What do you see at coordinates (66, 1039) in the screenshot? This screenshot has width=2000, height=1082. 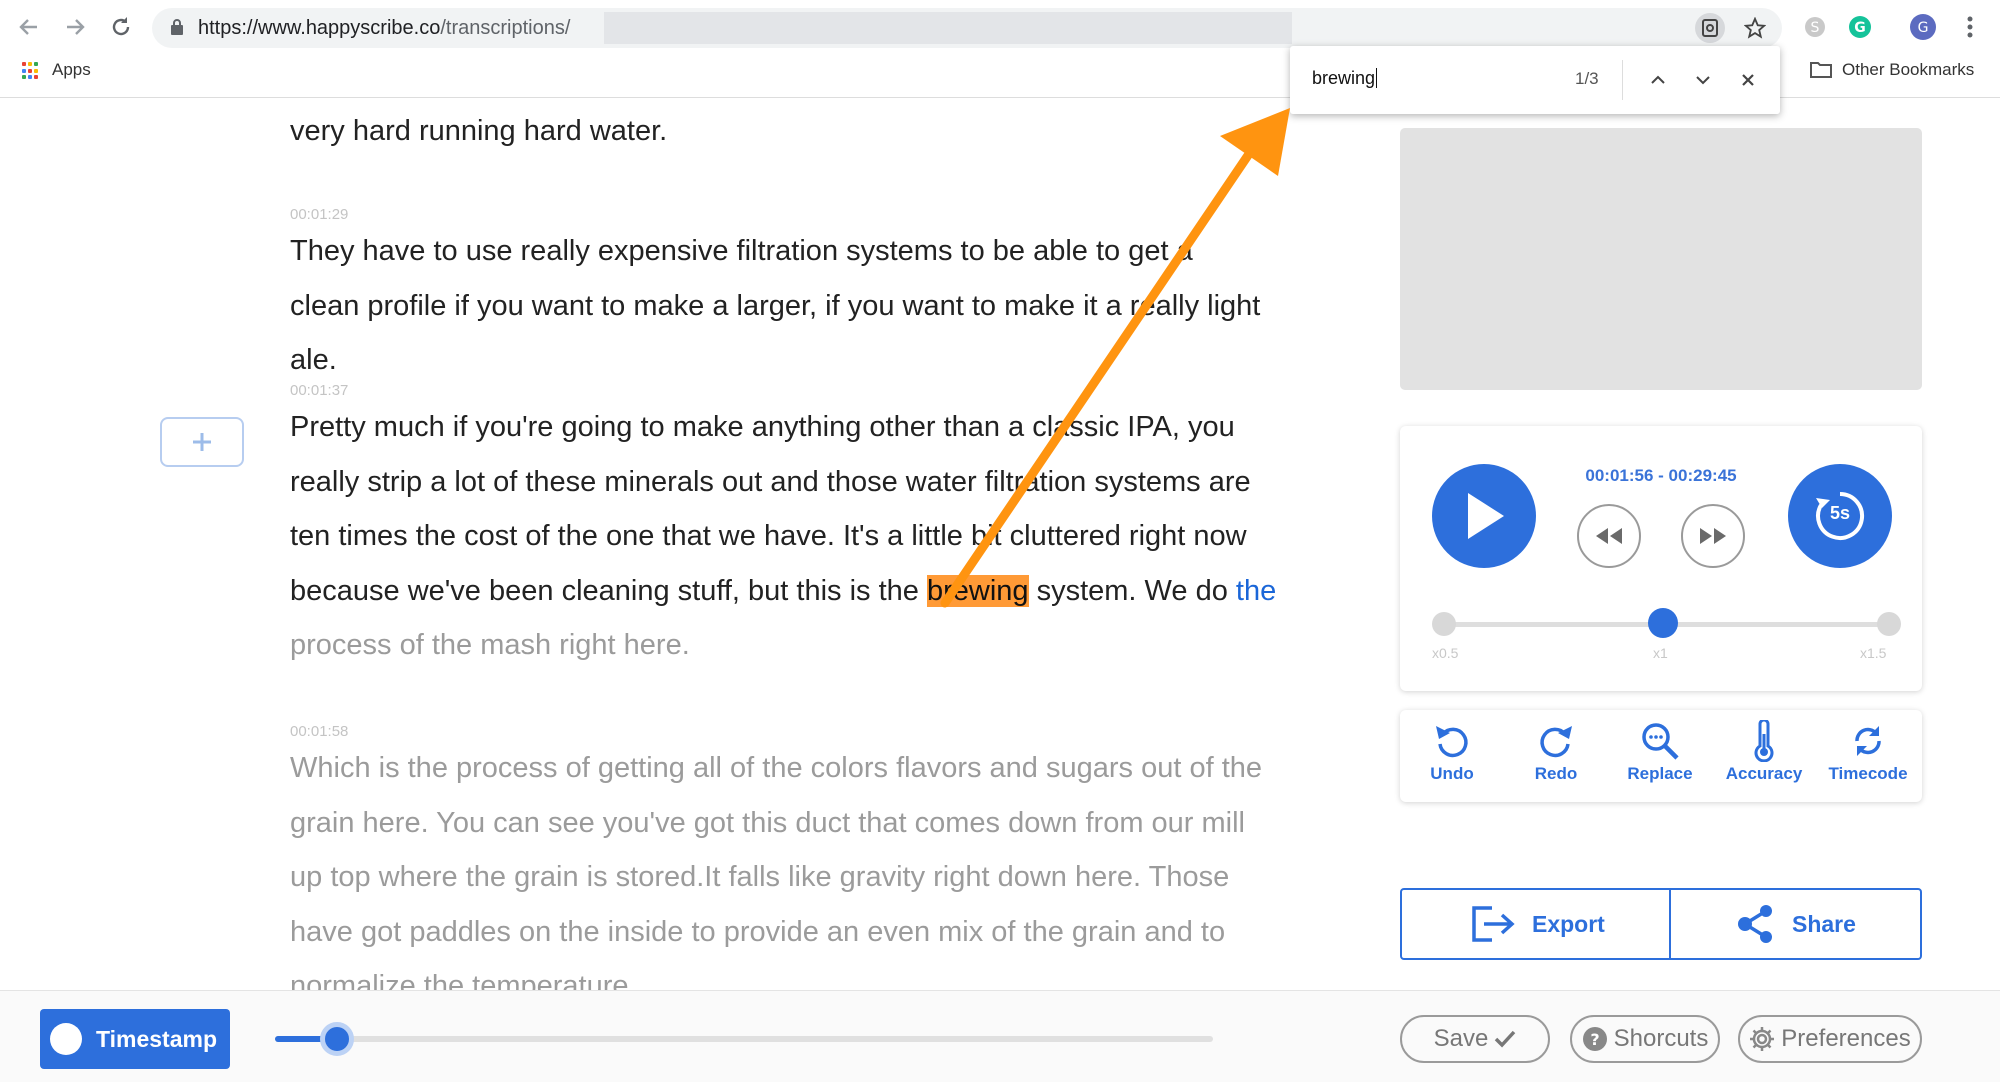 I see `record-dot-icon` at bounding box center [66, 1039].